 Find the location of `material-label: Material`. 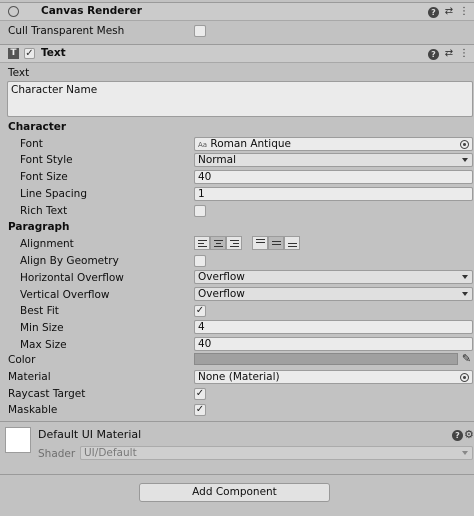

material-label: Material is located at coordinates (29, 377).